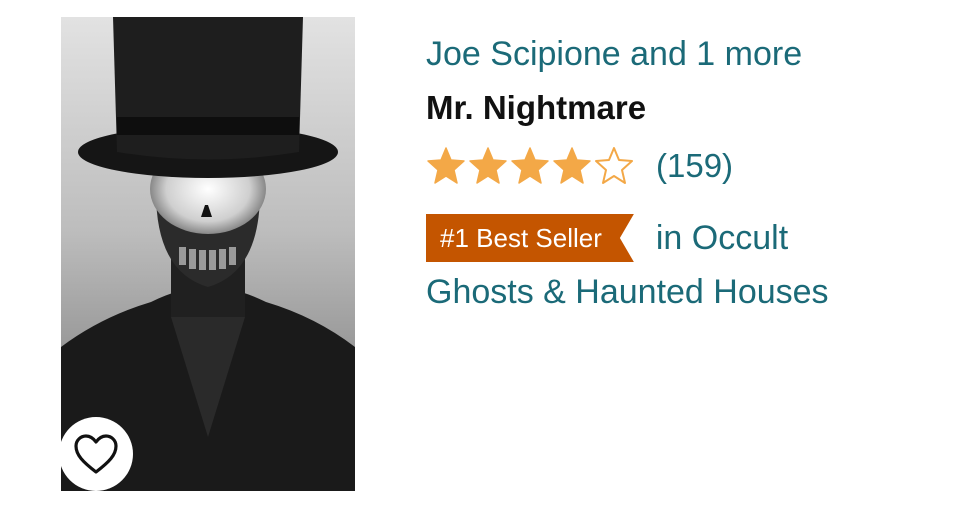 This screenshot has width=960, height=523. Describe the element at coordinates (530, 238) in the screenshot. I see `best-seller-badge: #1 Best Seller` at that location.